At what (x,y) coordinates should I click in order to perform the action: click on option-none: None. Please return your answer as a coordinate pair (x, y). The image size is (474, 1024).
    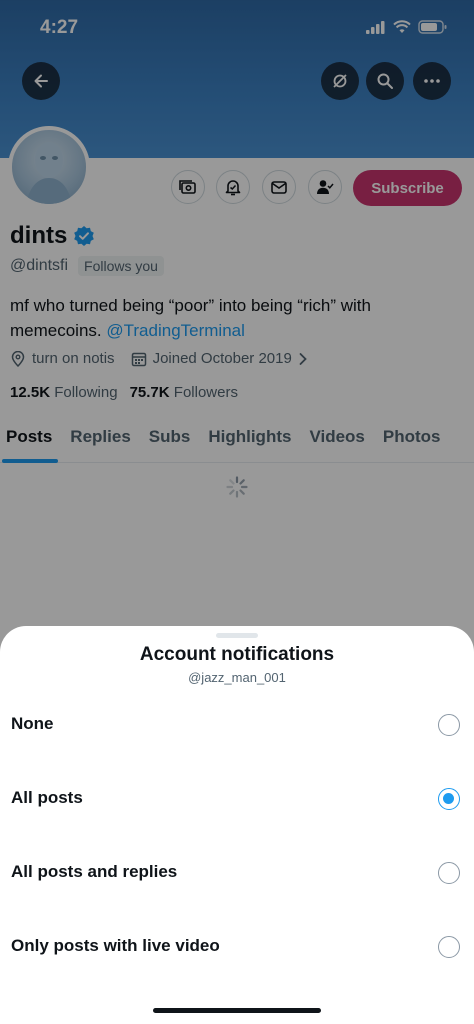
    Looking at the image, I should click on (237, 726).